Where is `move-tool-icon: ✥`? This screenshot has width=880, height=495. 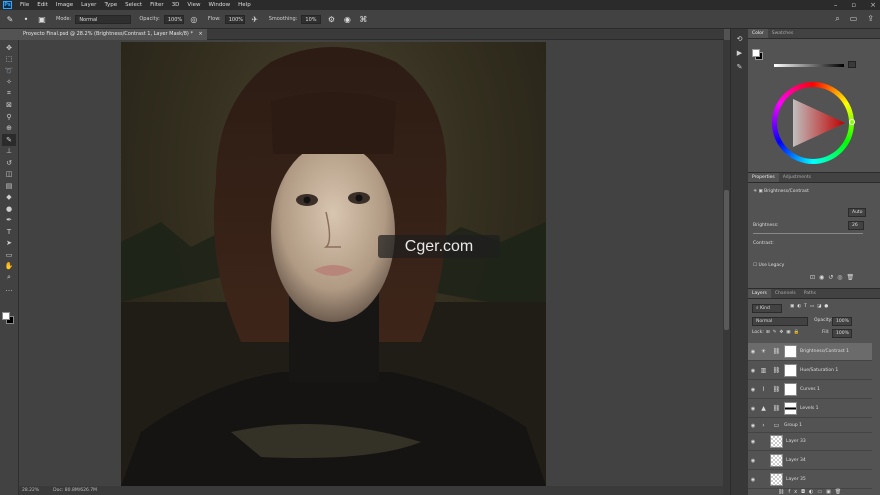
move-tool-icon: ✥ is located at coordinates (9, 48).